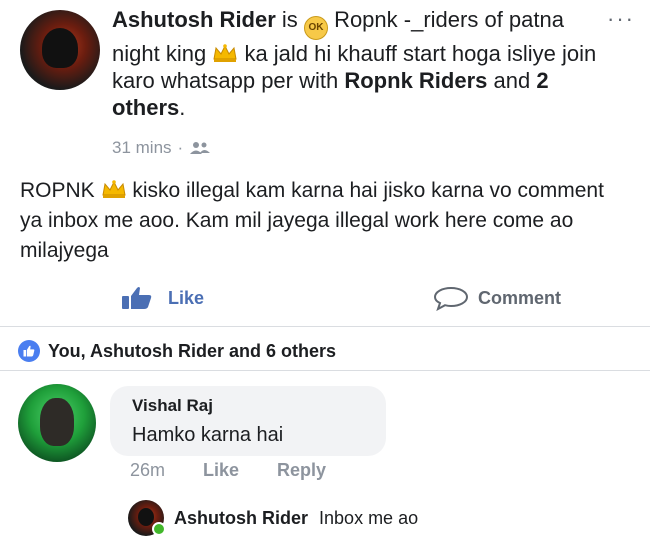 The image size is (650, 540). I want to click on like-label: Like, so click(186, 297).